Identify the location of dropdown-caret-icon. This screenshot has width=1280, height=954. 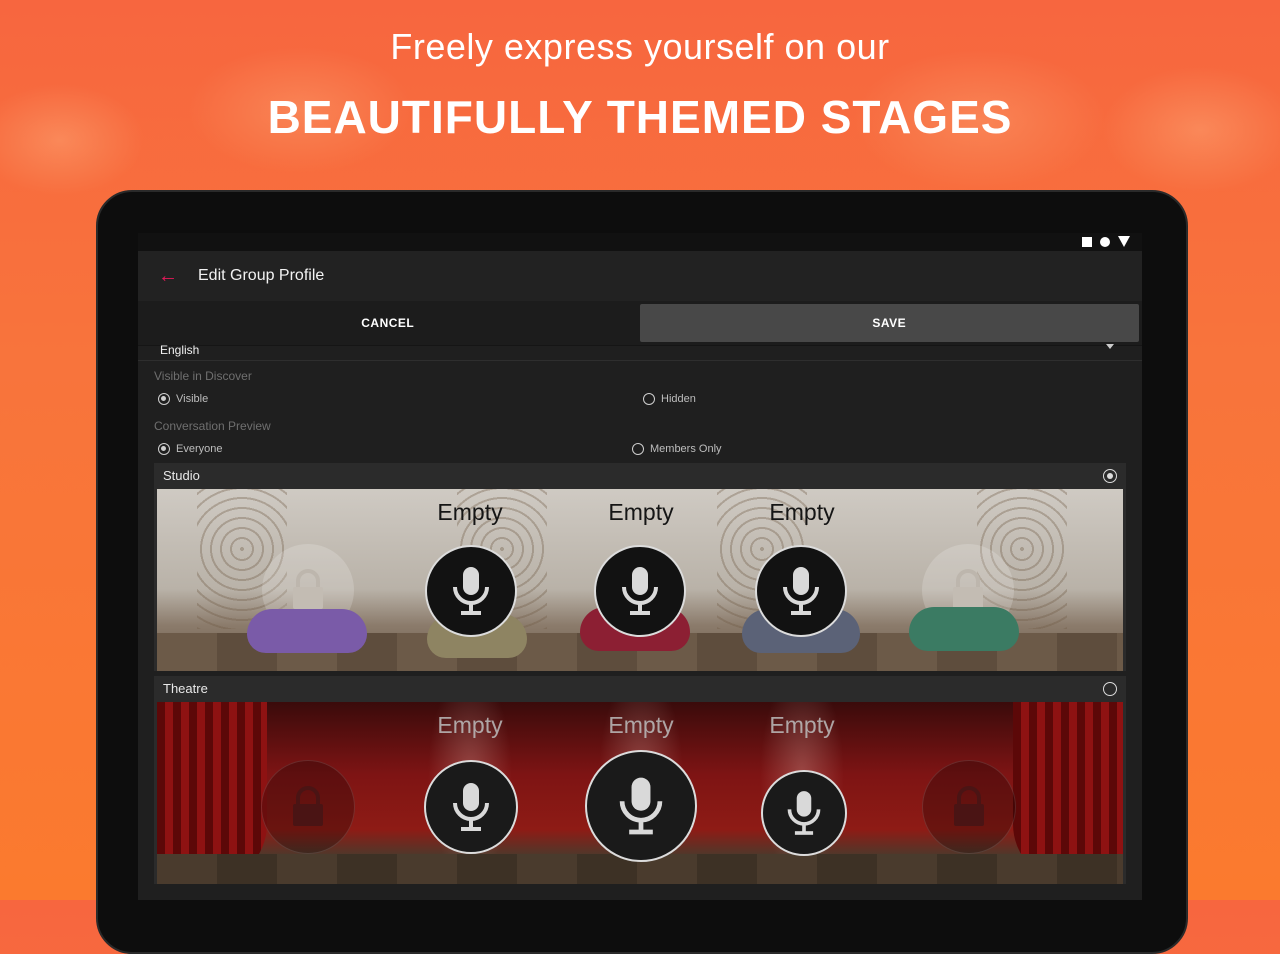
(1110, 346).